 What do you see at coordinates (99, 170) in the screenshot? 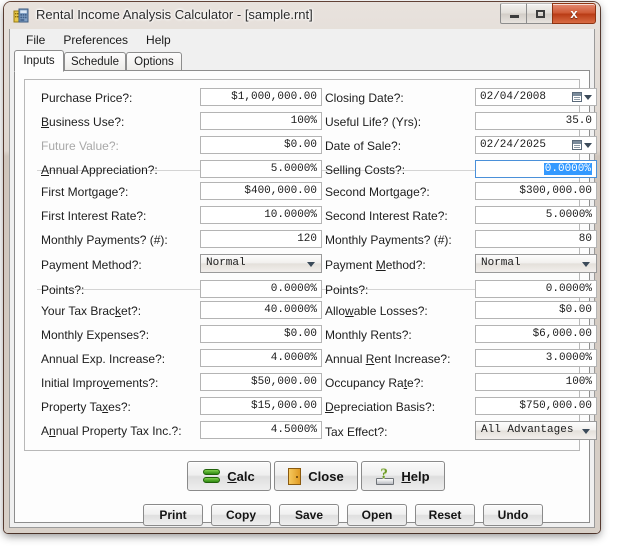
I see `label-annual-appreciation: Annual Appreciation?:` at bounding box center [99, 170].